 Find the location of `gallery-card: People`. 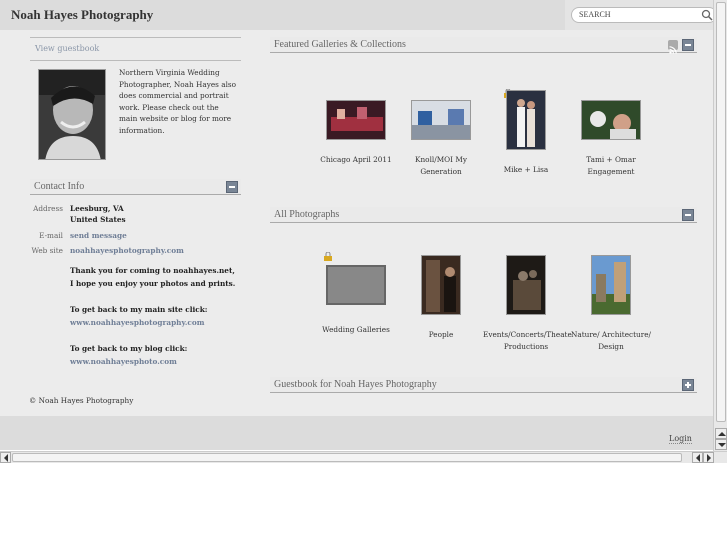

gallery-card: People is located at coordinates (441, 297).